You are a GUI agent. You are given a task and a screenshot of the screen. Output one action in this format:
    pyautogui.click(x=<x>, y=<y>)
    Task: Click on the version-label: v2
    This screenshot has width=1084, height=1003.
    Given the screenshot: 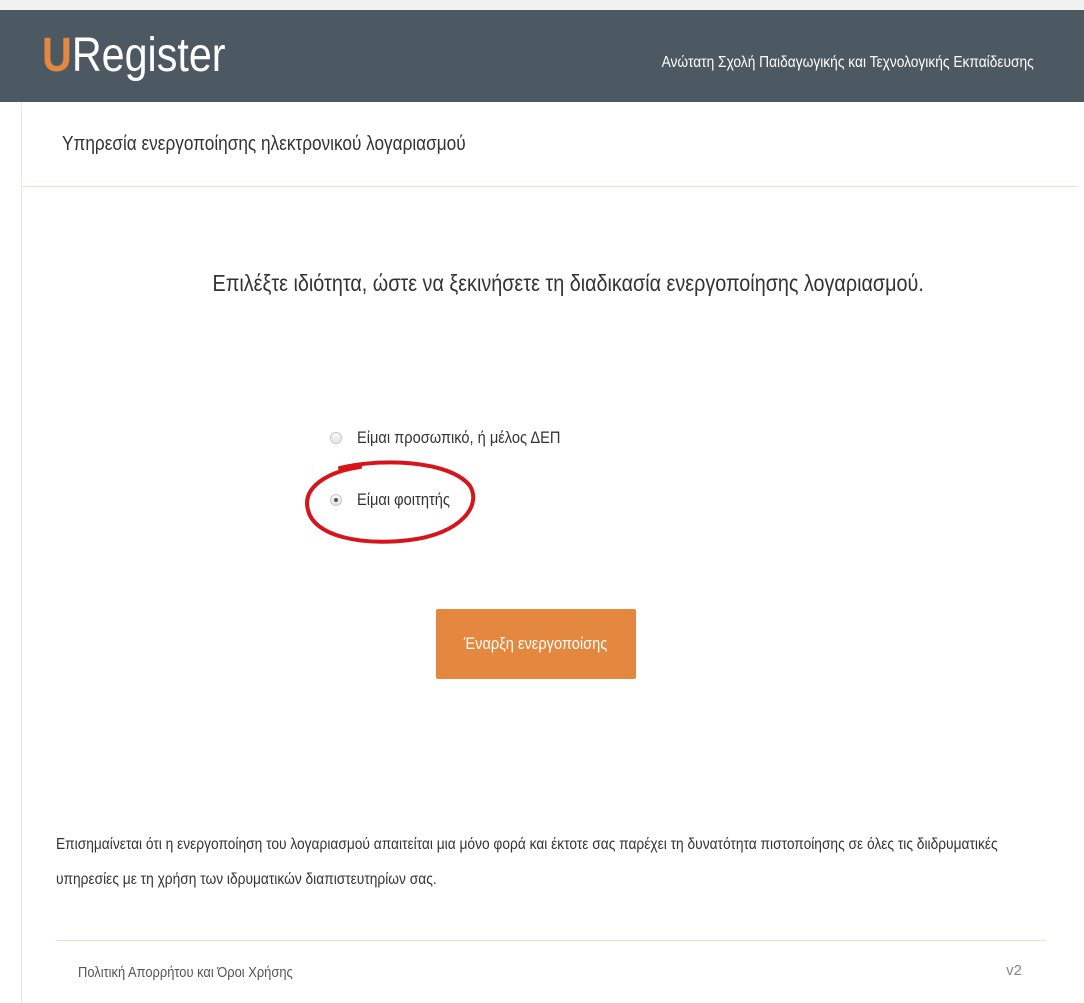 What is the action you would take?
    pyautogui.click(x=1014, y=970)
    